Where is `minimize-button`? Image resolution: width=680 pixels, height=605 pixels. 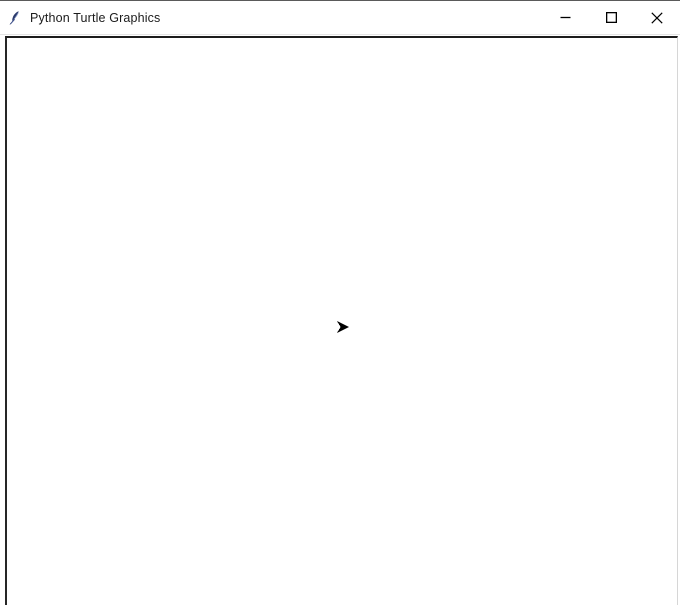 minimize-button is located at coordinates (565, 17).